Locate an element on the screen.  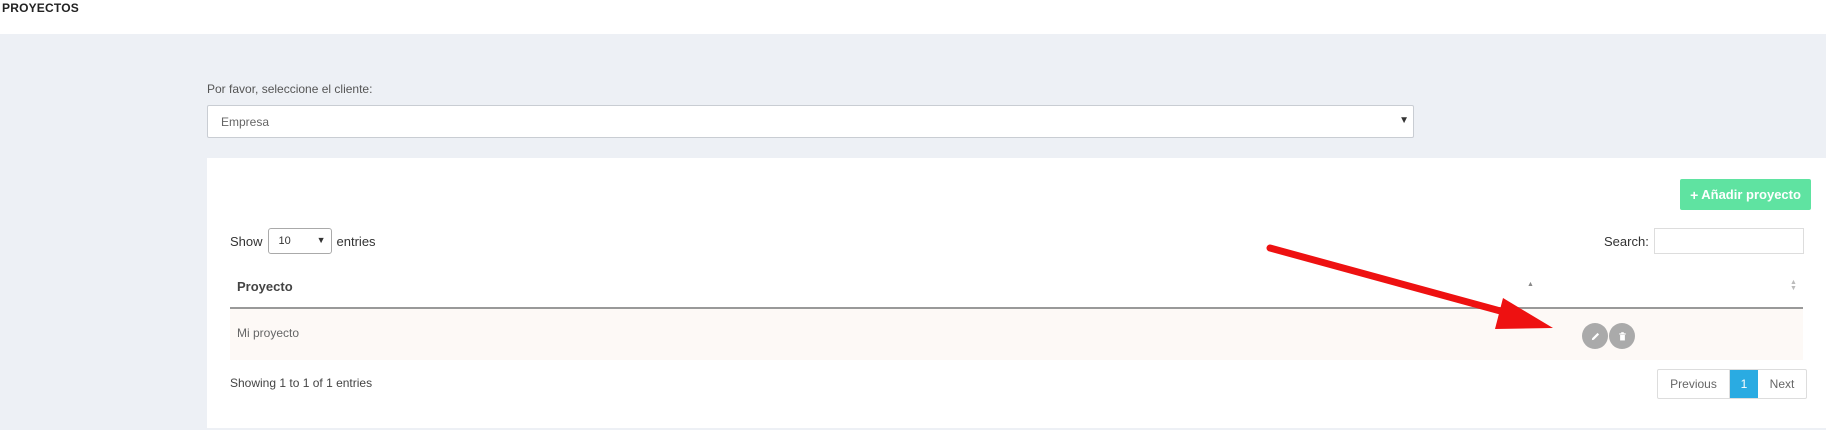
length-control: Show 10 ▼ entries is located at coordinates (303, 241).